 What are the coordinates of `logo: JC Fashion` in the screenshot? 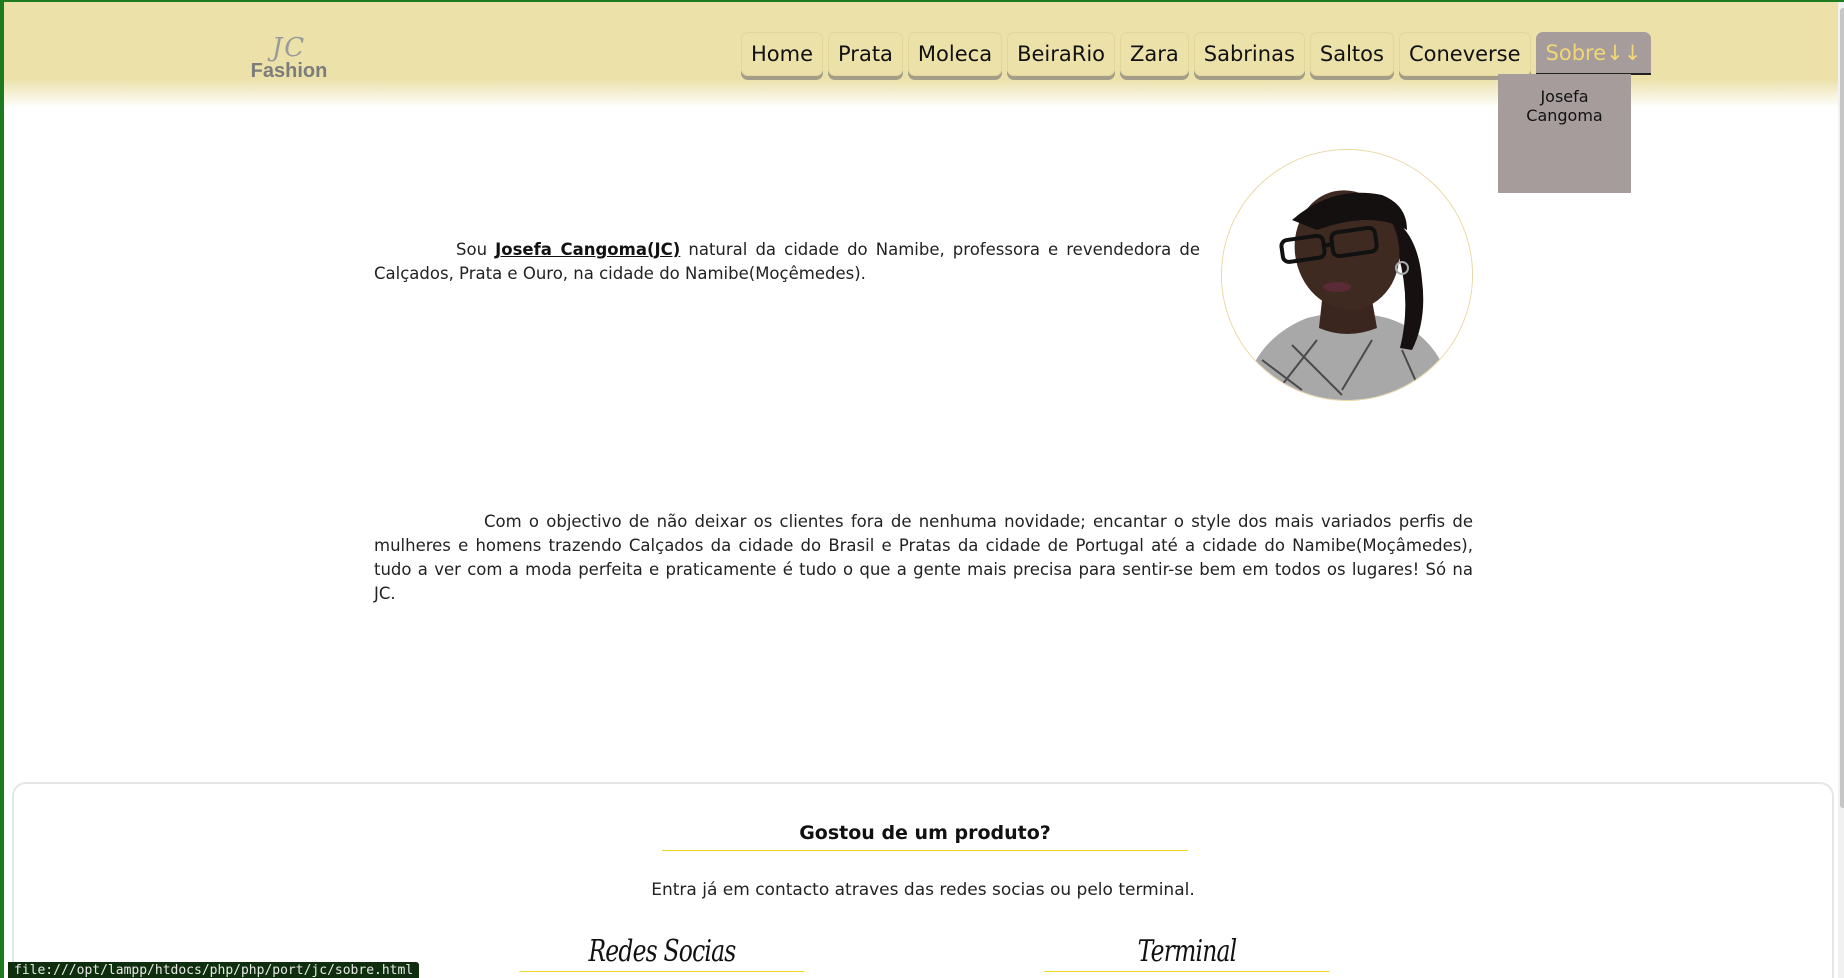 It's located at (289, 57).